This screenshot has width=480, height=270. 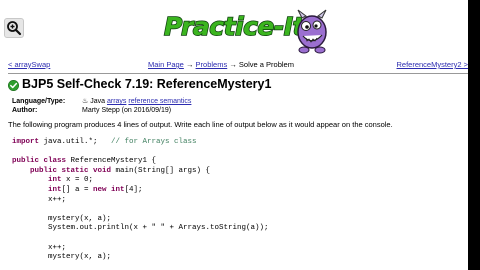 I want to click on breadcrumb: Main Page → Problems → Solve a Problem, so click(x=221, y=64).